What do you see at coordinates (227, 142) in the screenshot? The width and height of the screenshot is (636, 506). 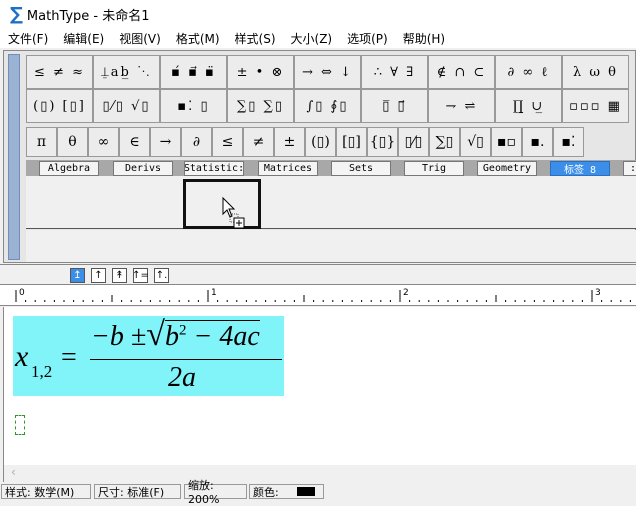 I see `symbol-button: ≤` at bounding box center [227, 142].